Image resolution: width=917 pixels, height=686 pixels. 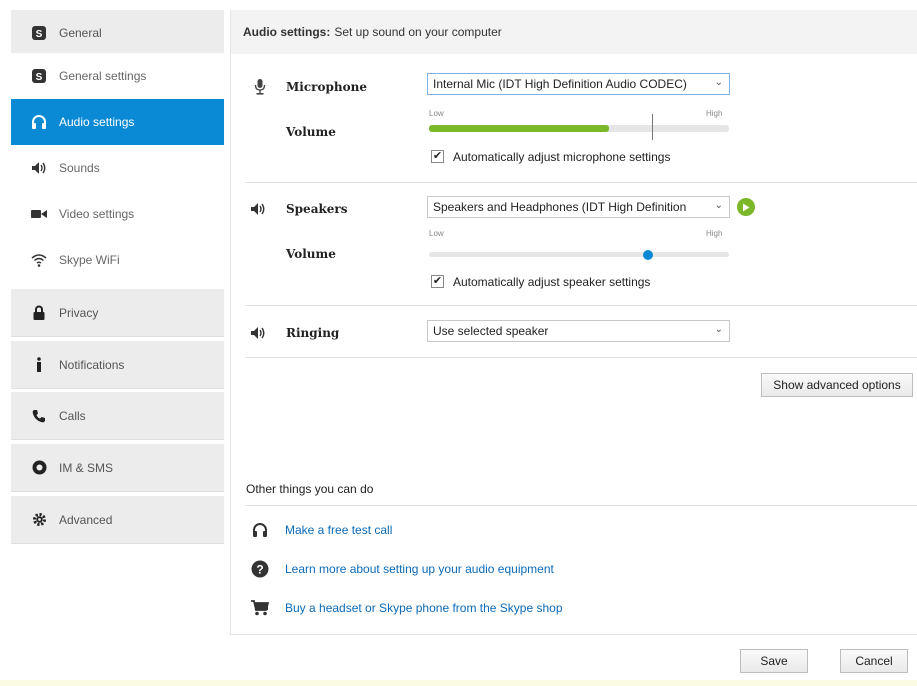 What do you see at coordinates (103, 76) in the screenshot?
I see `sidebar-item-label: General settings` at bounding box center [103, 76].